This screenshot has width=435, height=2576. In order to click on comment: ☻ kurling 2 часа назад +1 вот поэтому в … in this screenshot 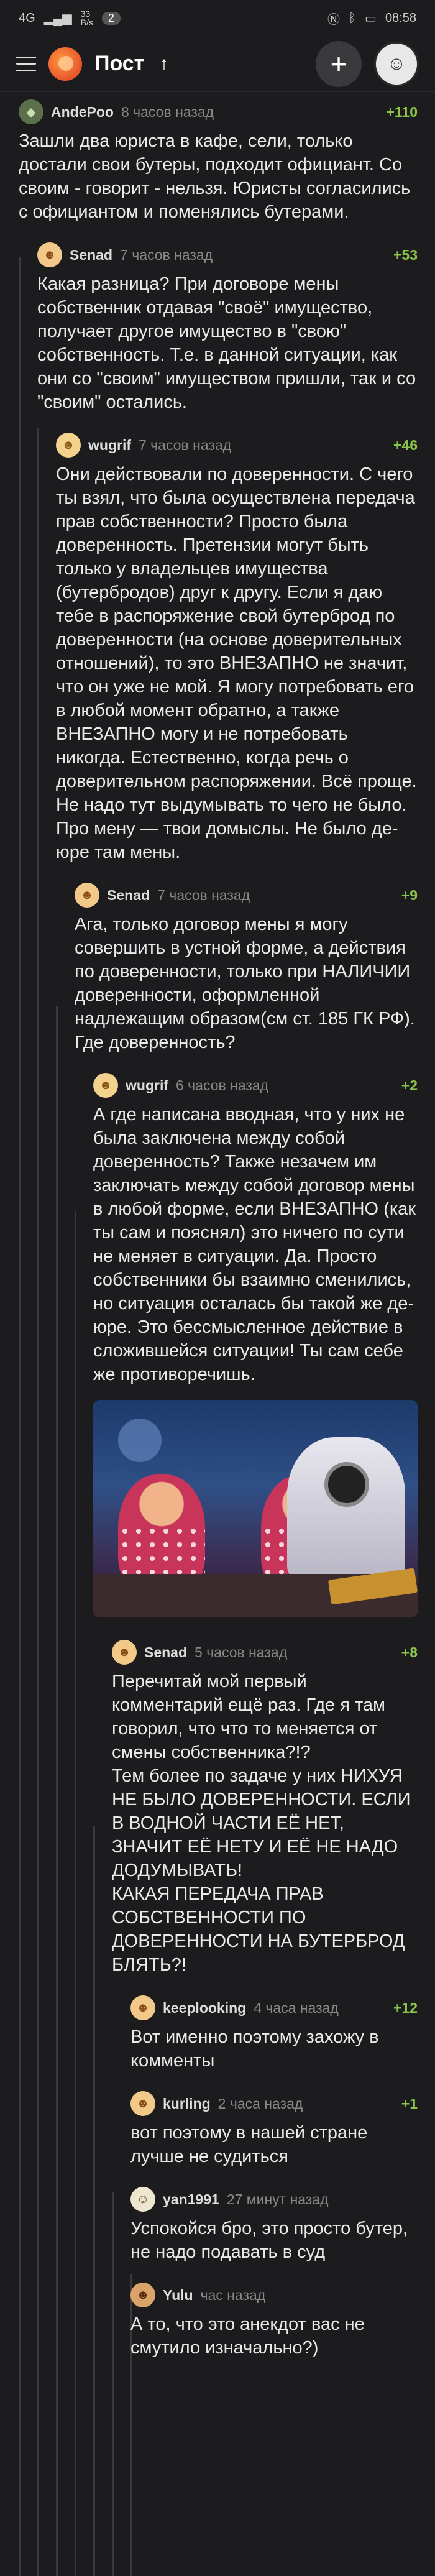, I will do `click(217, 2134)`.